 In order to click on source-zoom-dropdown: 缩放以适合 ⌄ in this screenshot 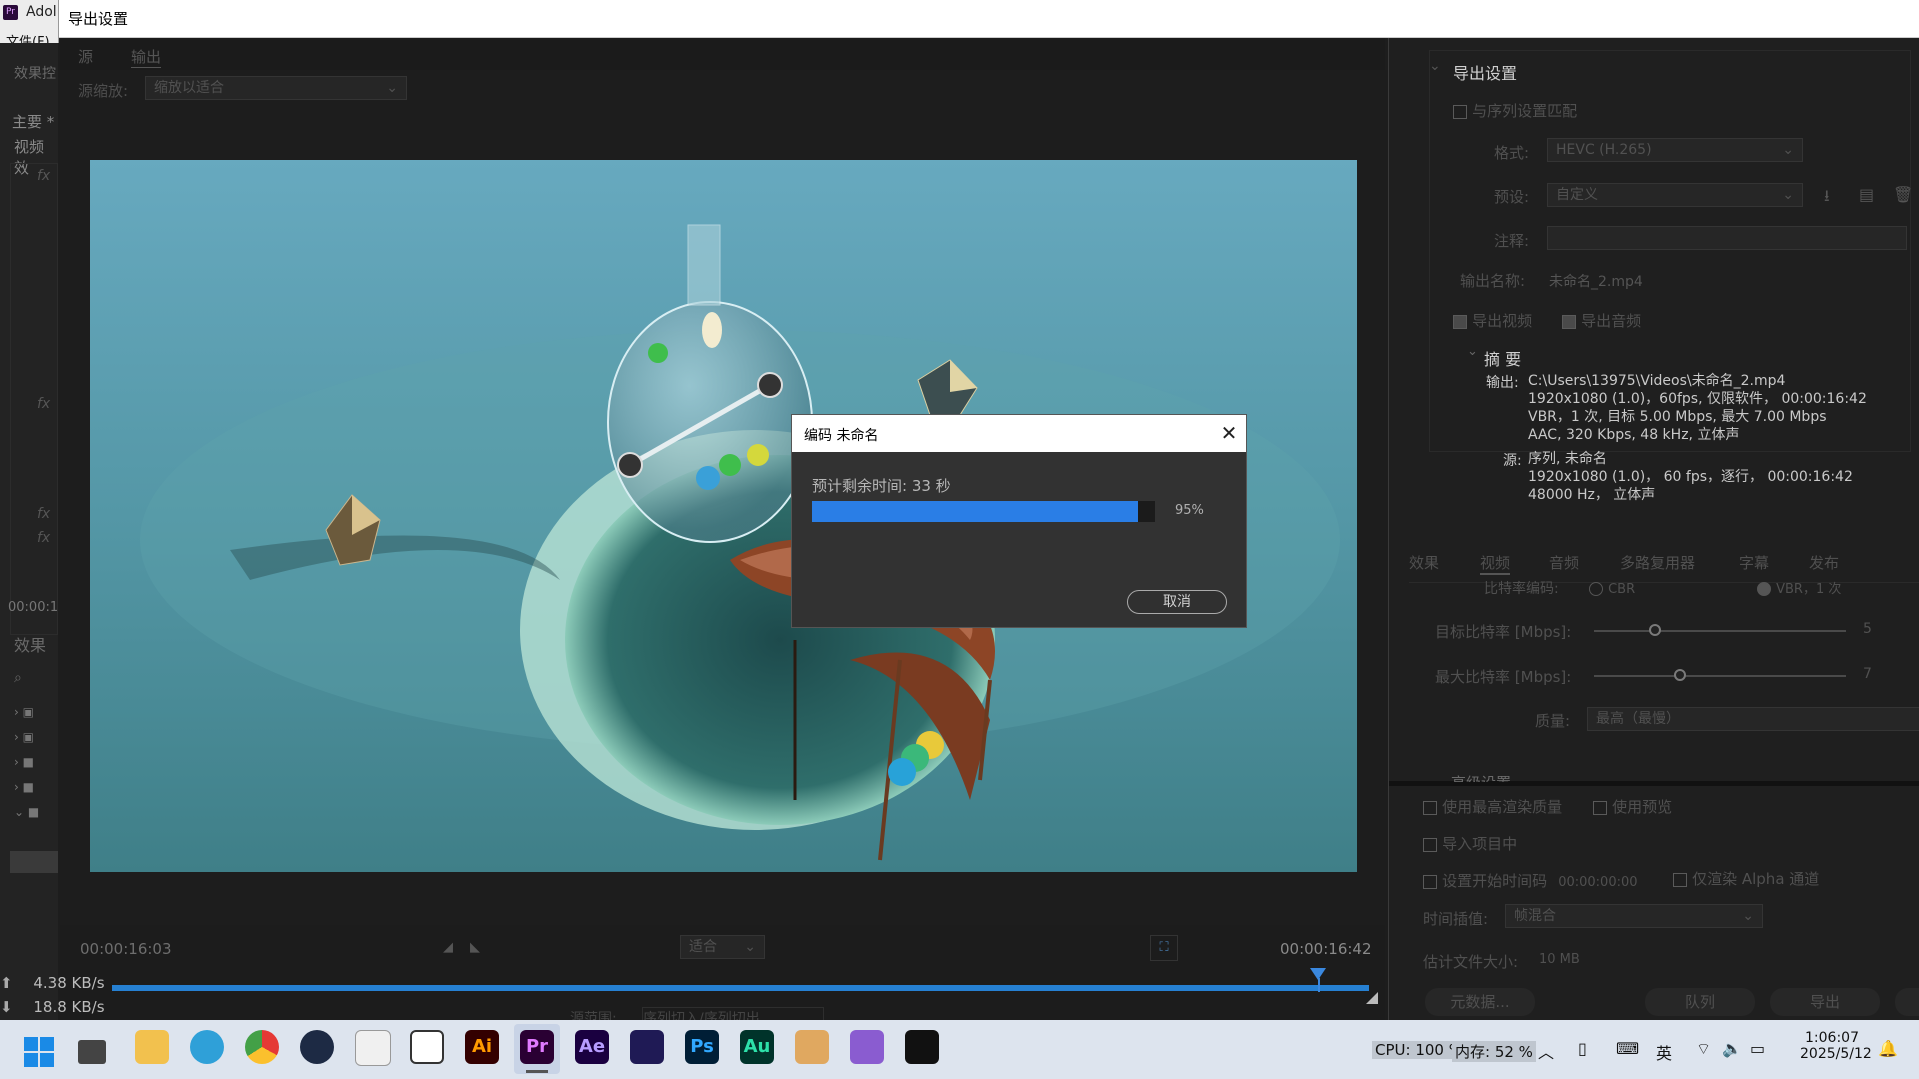, I will do `click(276, 88)`.